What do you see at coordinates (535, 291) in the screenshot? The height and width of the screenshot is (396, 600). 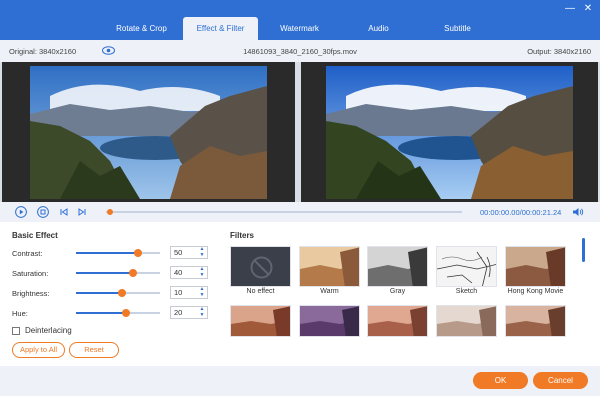 I see `filter-label-hong-kong-movie: Hong Kong Movie` at bounding box center [535, 291].